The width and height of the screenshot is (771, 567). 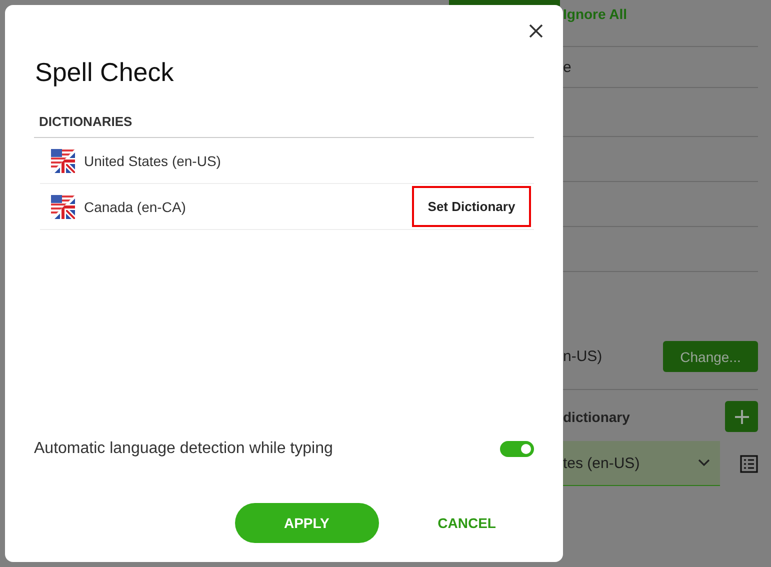 I want to click on auto-detect-label: Automatic language detection while typing, so click(x=183, y=449).